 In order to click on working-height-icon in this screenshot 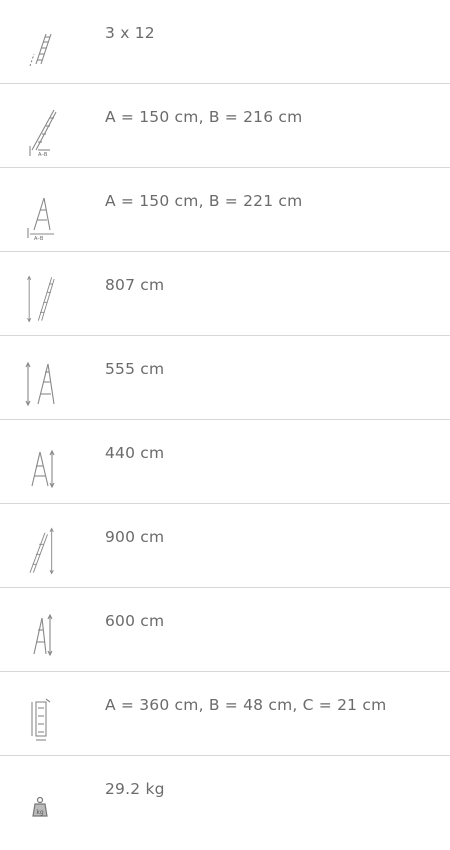, I will do `click(40, 551)`.